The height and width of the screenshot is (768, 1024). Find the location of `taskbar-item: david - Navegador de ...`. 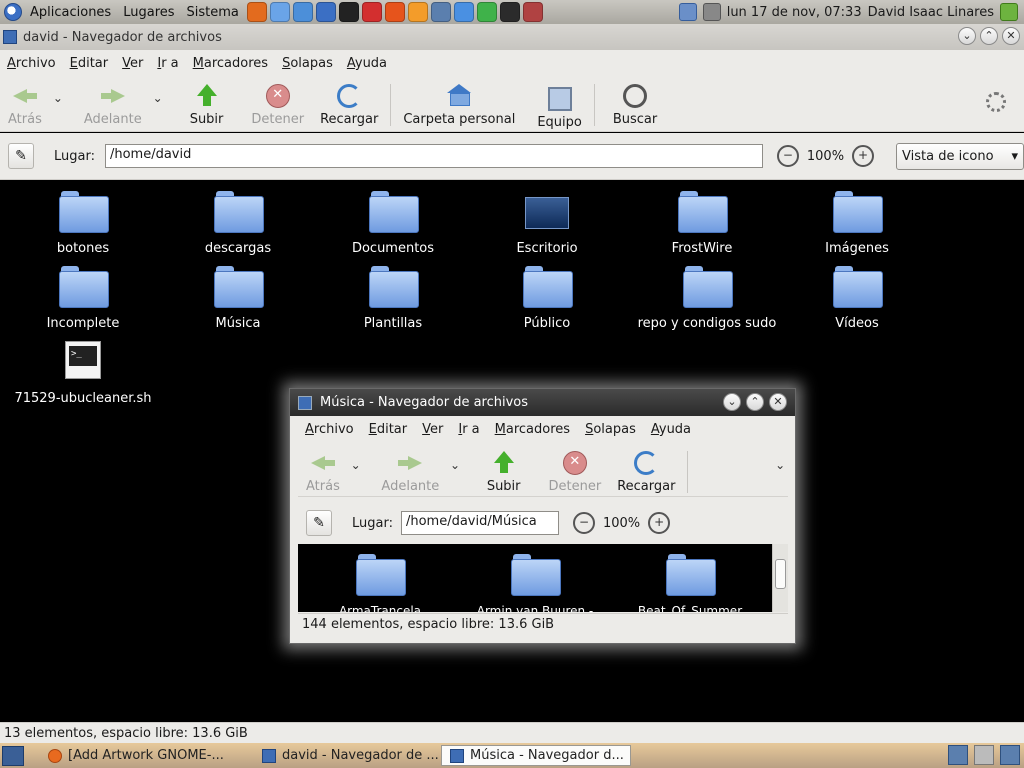

taskbar-item: david - Navegador de ... is located at coordinates (346, 755).